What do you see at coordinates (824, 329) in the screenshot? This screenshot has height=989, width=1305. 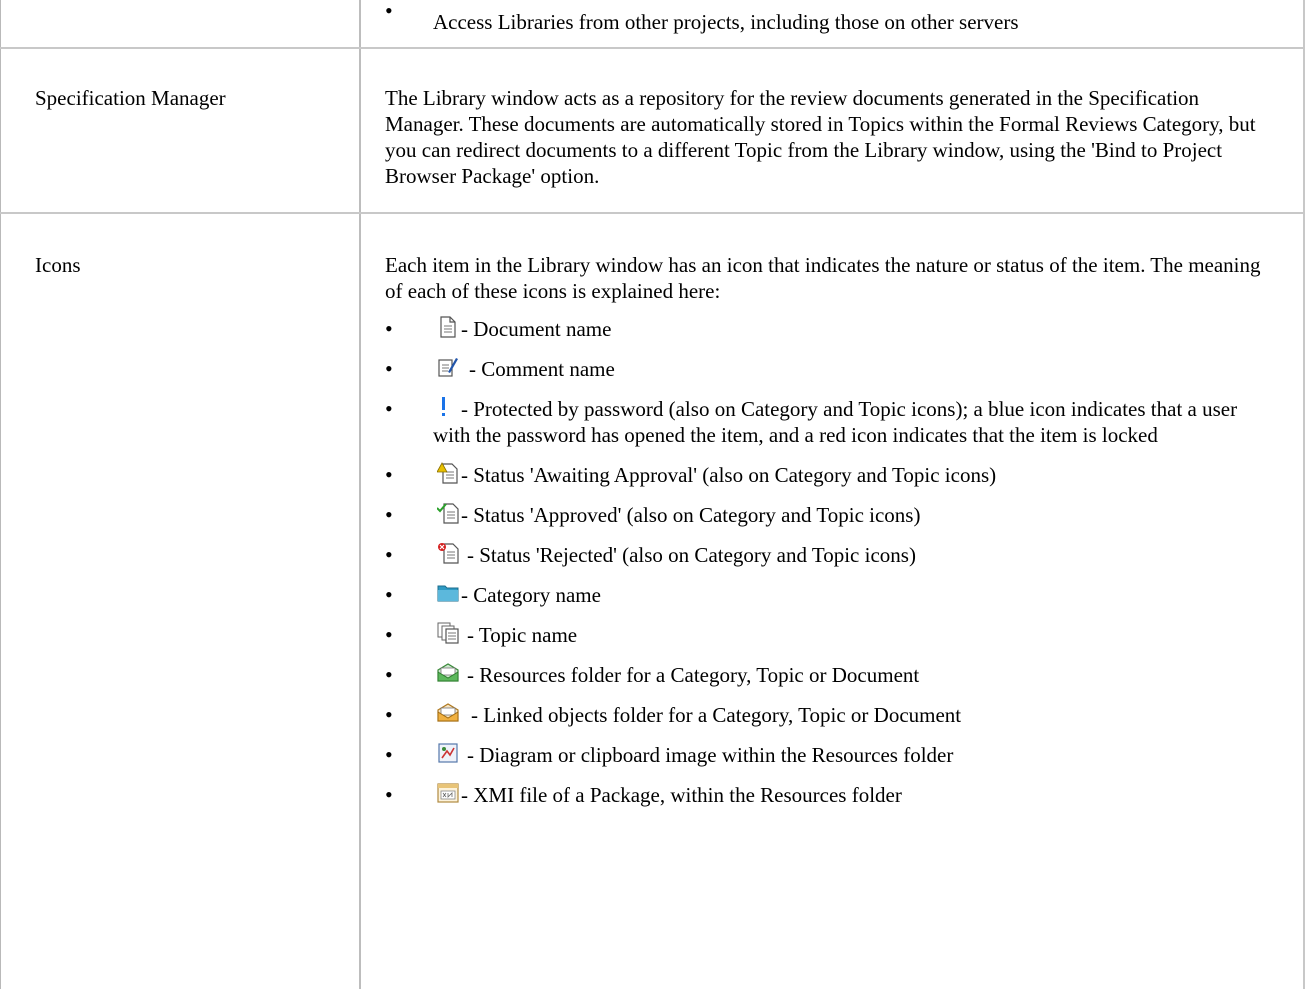 I see `list-item: - Document name` at bounding box center [824, 329].